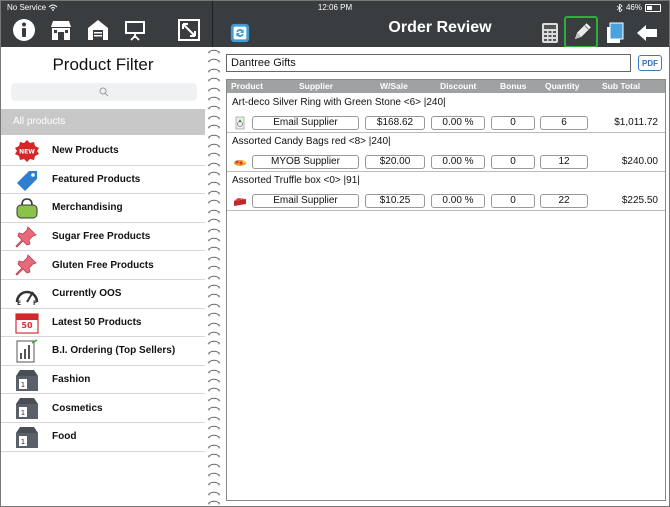  Describe the element at coordinates (513, 86) in the screenshot. I see `column-header: Bonus` at that location.